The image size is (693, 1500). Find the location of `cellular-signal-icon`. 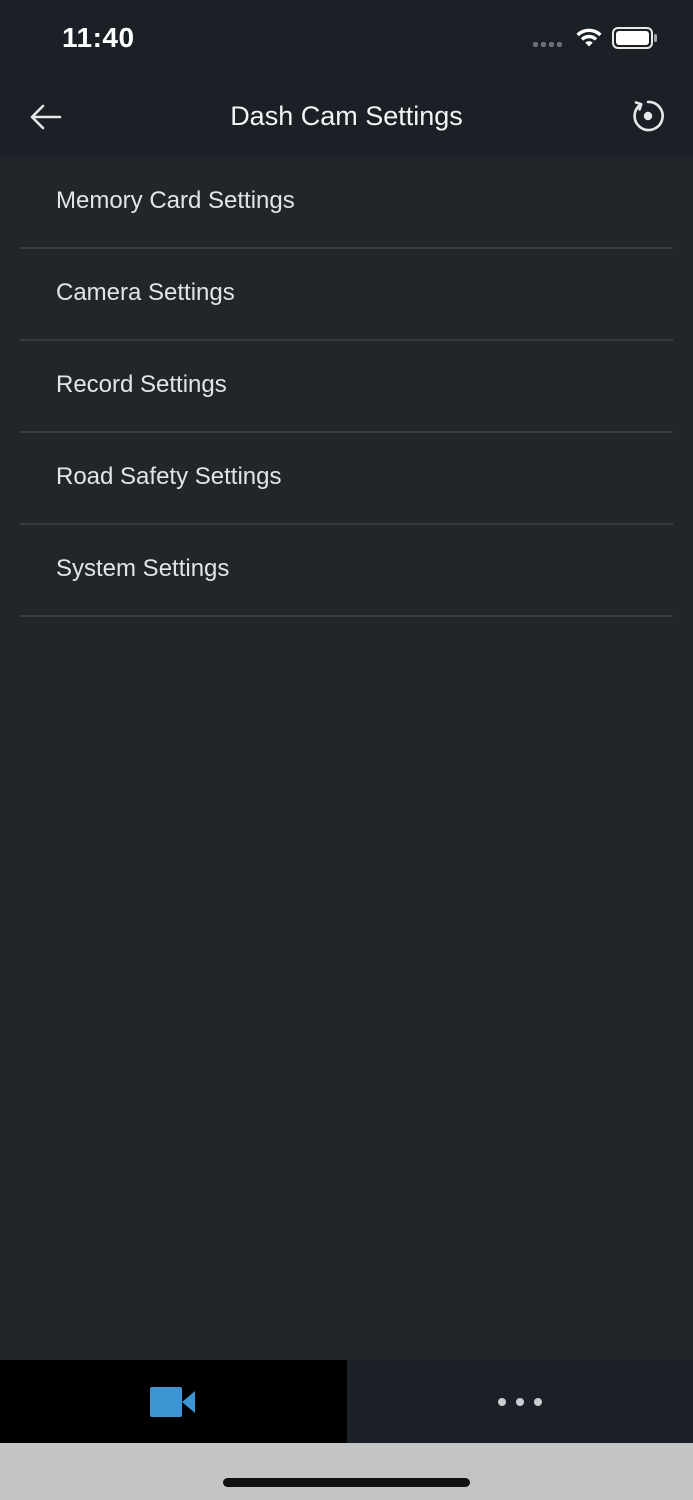

cellular-signal-icon is located at coordinates (550, 44).